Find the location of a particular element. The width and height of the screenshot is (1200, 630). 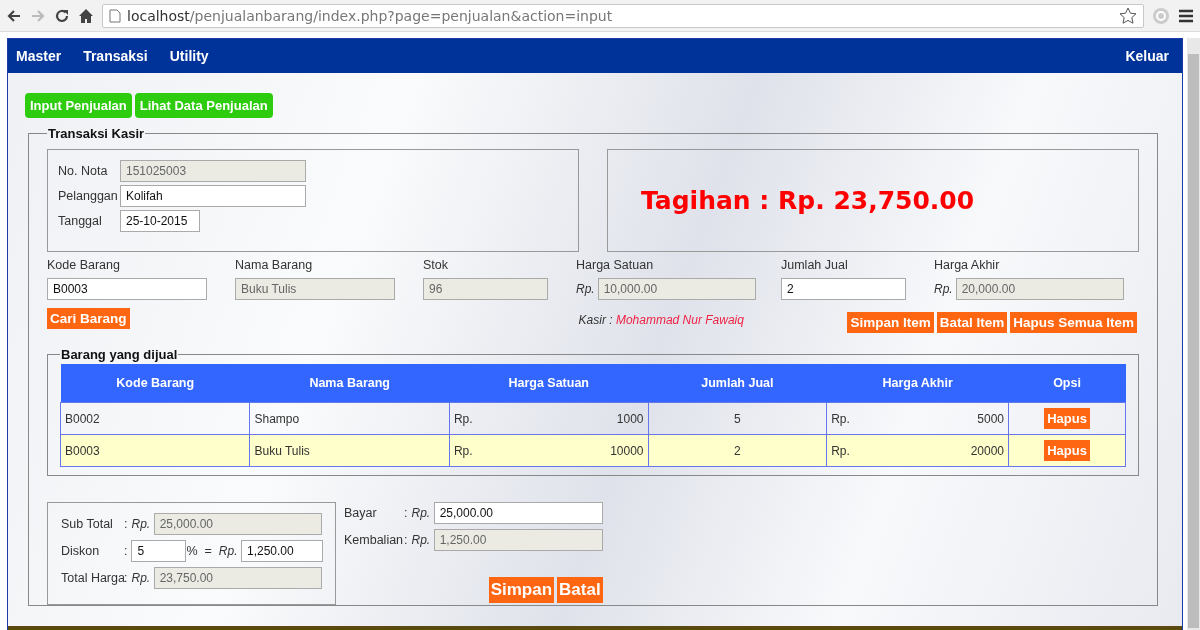

panel-title: Transaksi Kasir is located at coordinates (96, 133).